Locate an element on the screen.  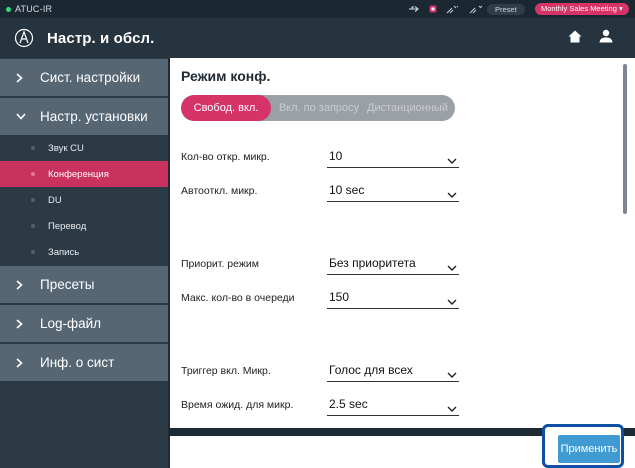
sidebar-subitem-conference: Конференция is located at coordinates (84, 174).